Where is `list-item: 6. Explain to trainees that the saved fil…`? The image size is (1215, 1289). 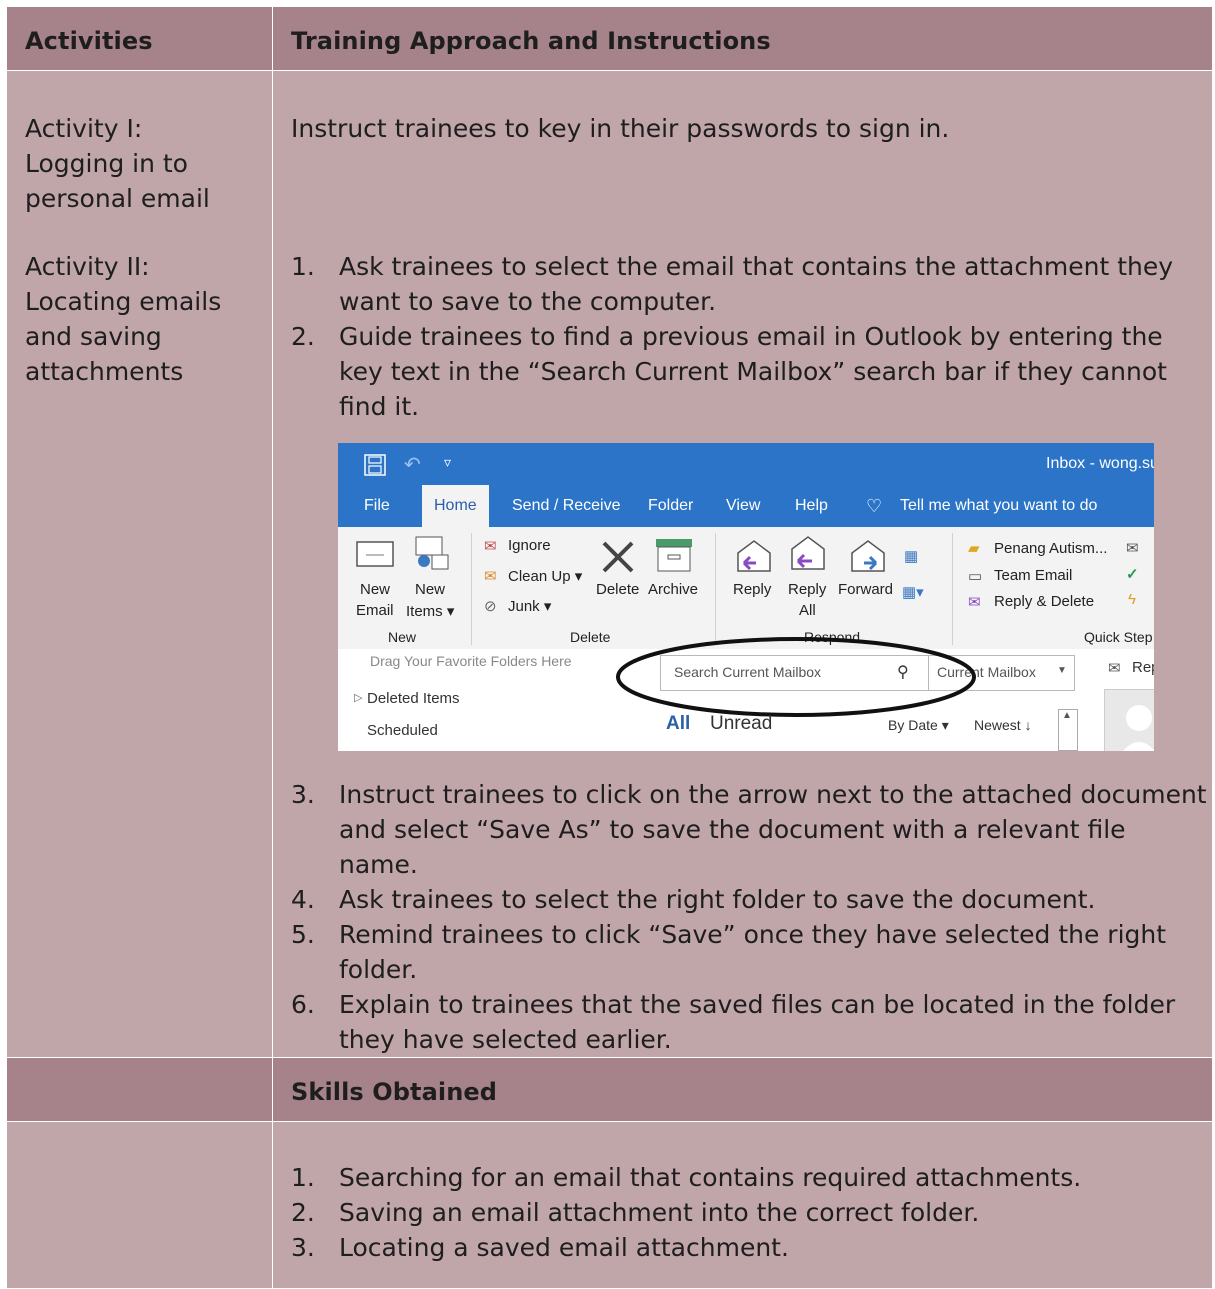 list-item: 6. Explain to trainees that the saved fil… is located at coordinates (751, 1022).